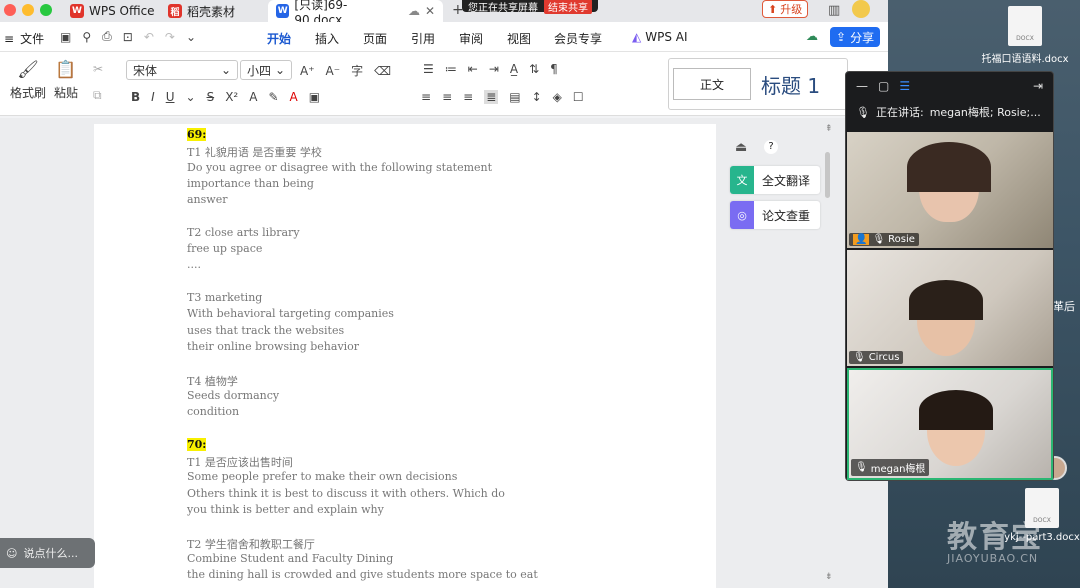  Describe the element at coordinates (46, 10) in the screenshot. I see `maximize-window-icon` at that location.